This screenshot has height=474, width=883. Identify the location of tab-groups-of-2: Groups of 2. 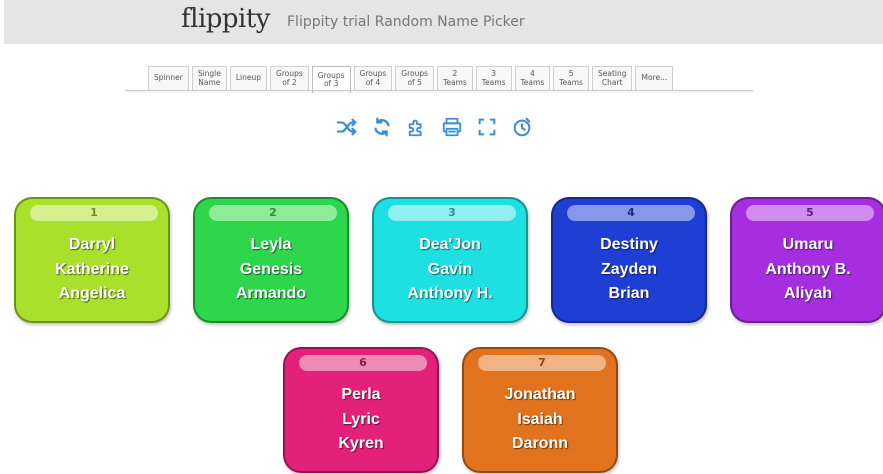
(289, 78).